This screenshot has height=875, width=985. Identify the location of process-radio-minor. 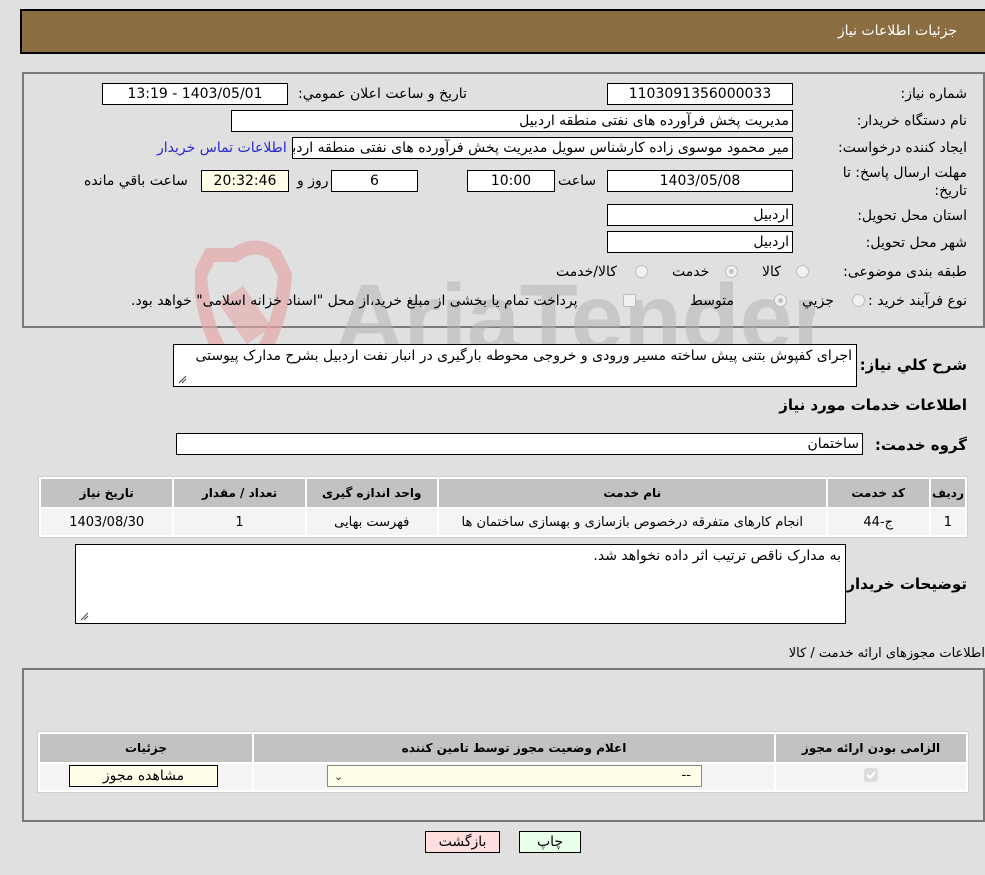
(858, 300).